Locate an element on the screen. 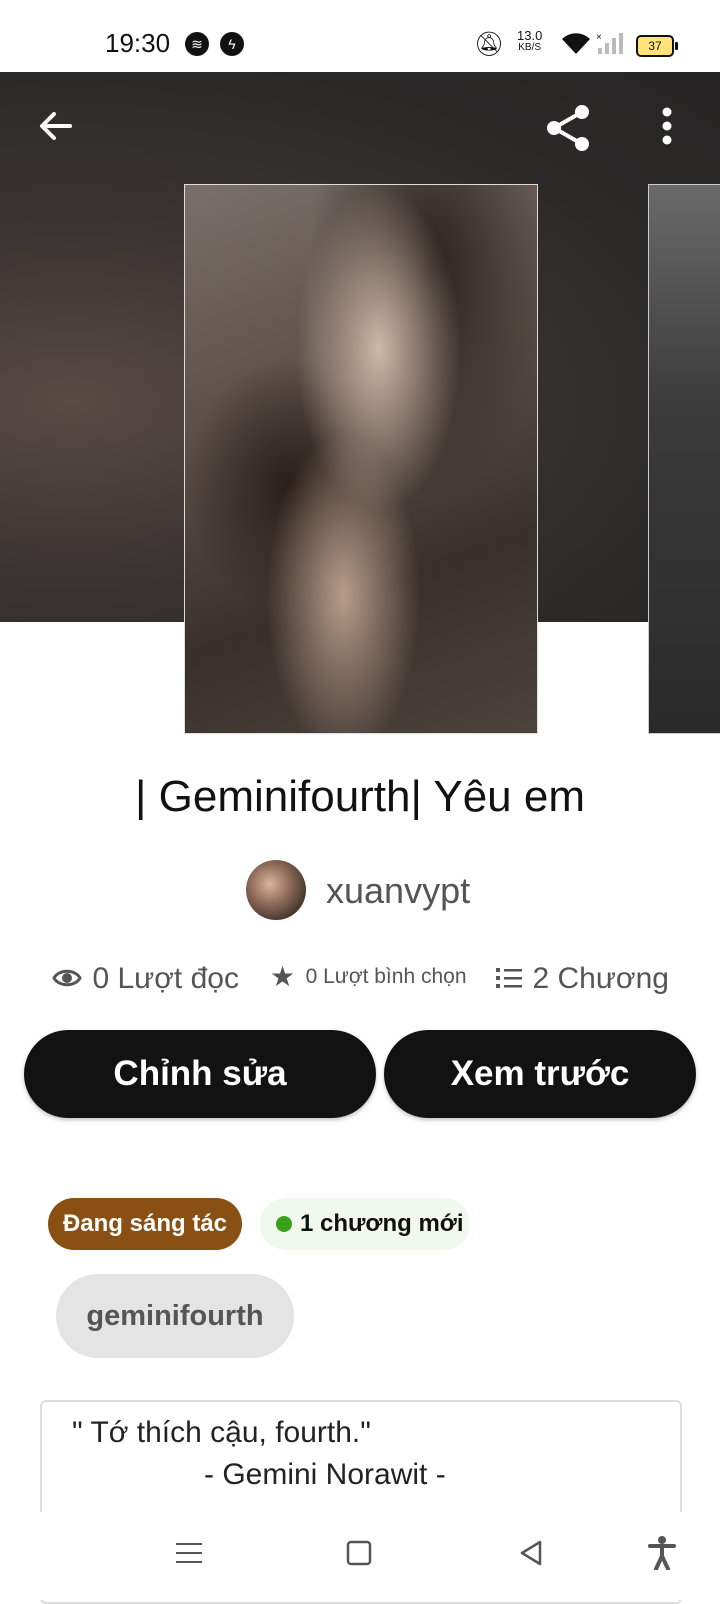 Image resolution: width=720 pixels, height=1604 pixels. battery-indicator: 37 is located at coordinates (657, 46).